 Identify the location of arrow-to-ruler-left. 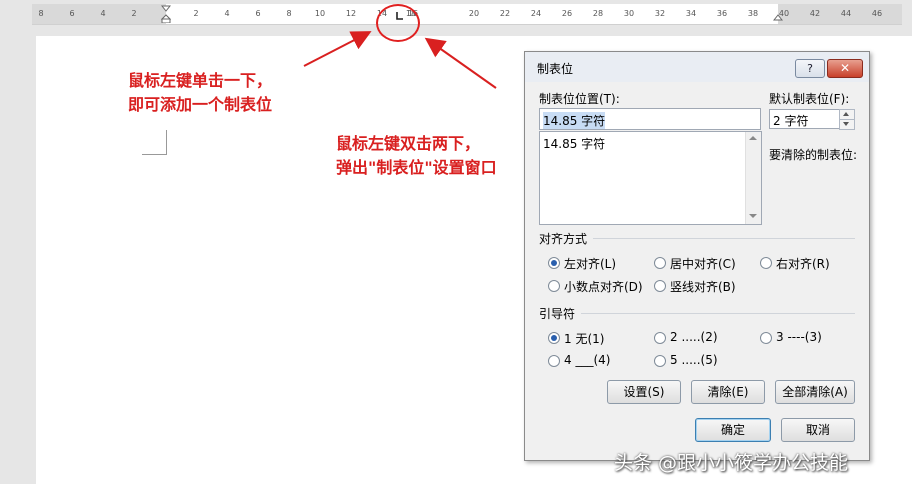
(337, 49).